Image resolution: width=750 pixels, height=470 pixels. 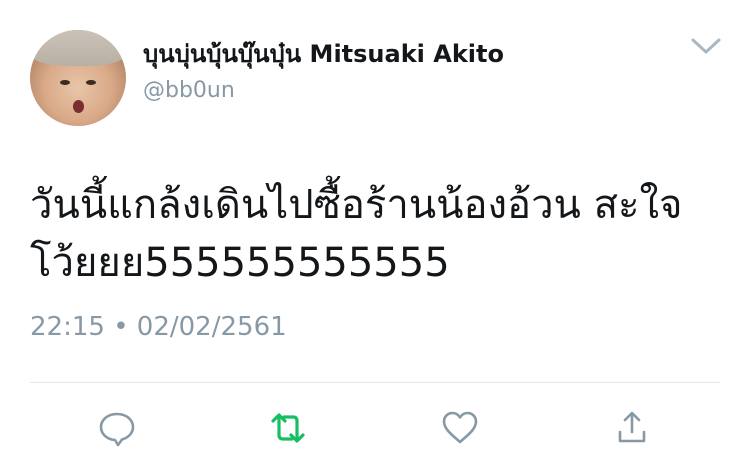 What do you see at coordinates (78, 78) in the screenshot?
I see `avatar` at bounding box center [78, 78].